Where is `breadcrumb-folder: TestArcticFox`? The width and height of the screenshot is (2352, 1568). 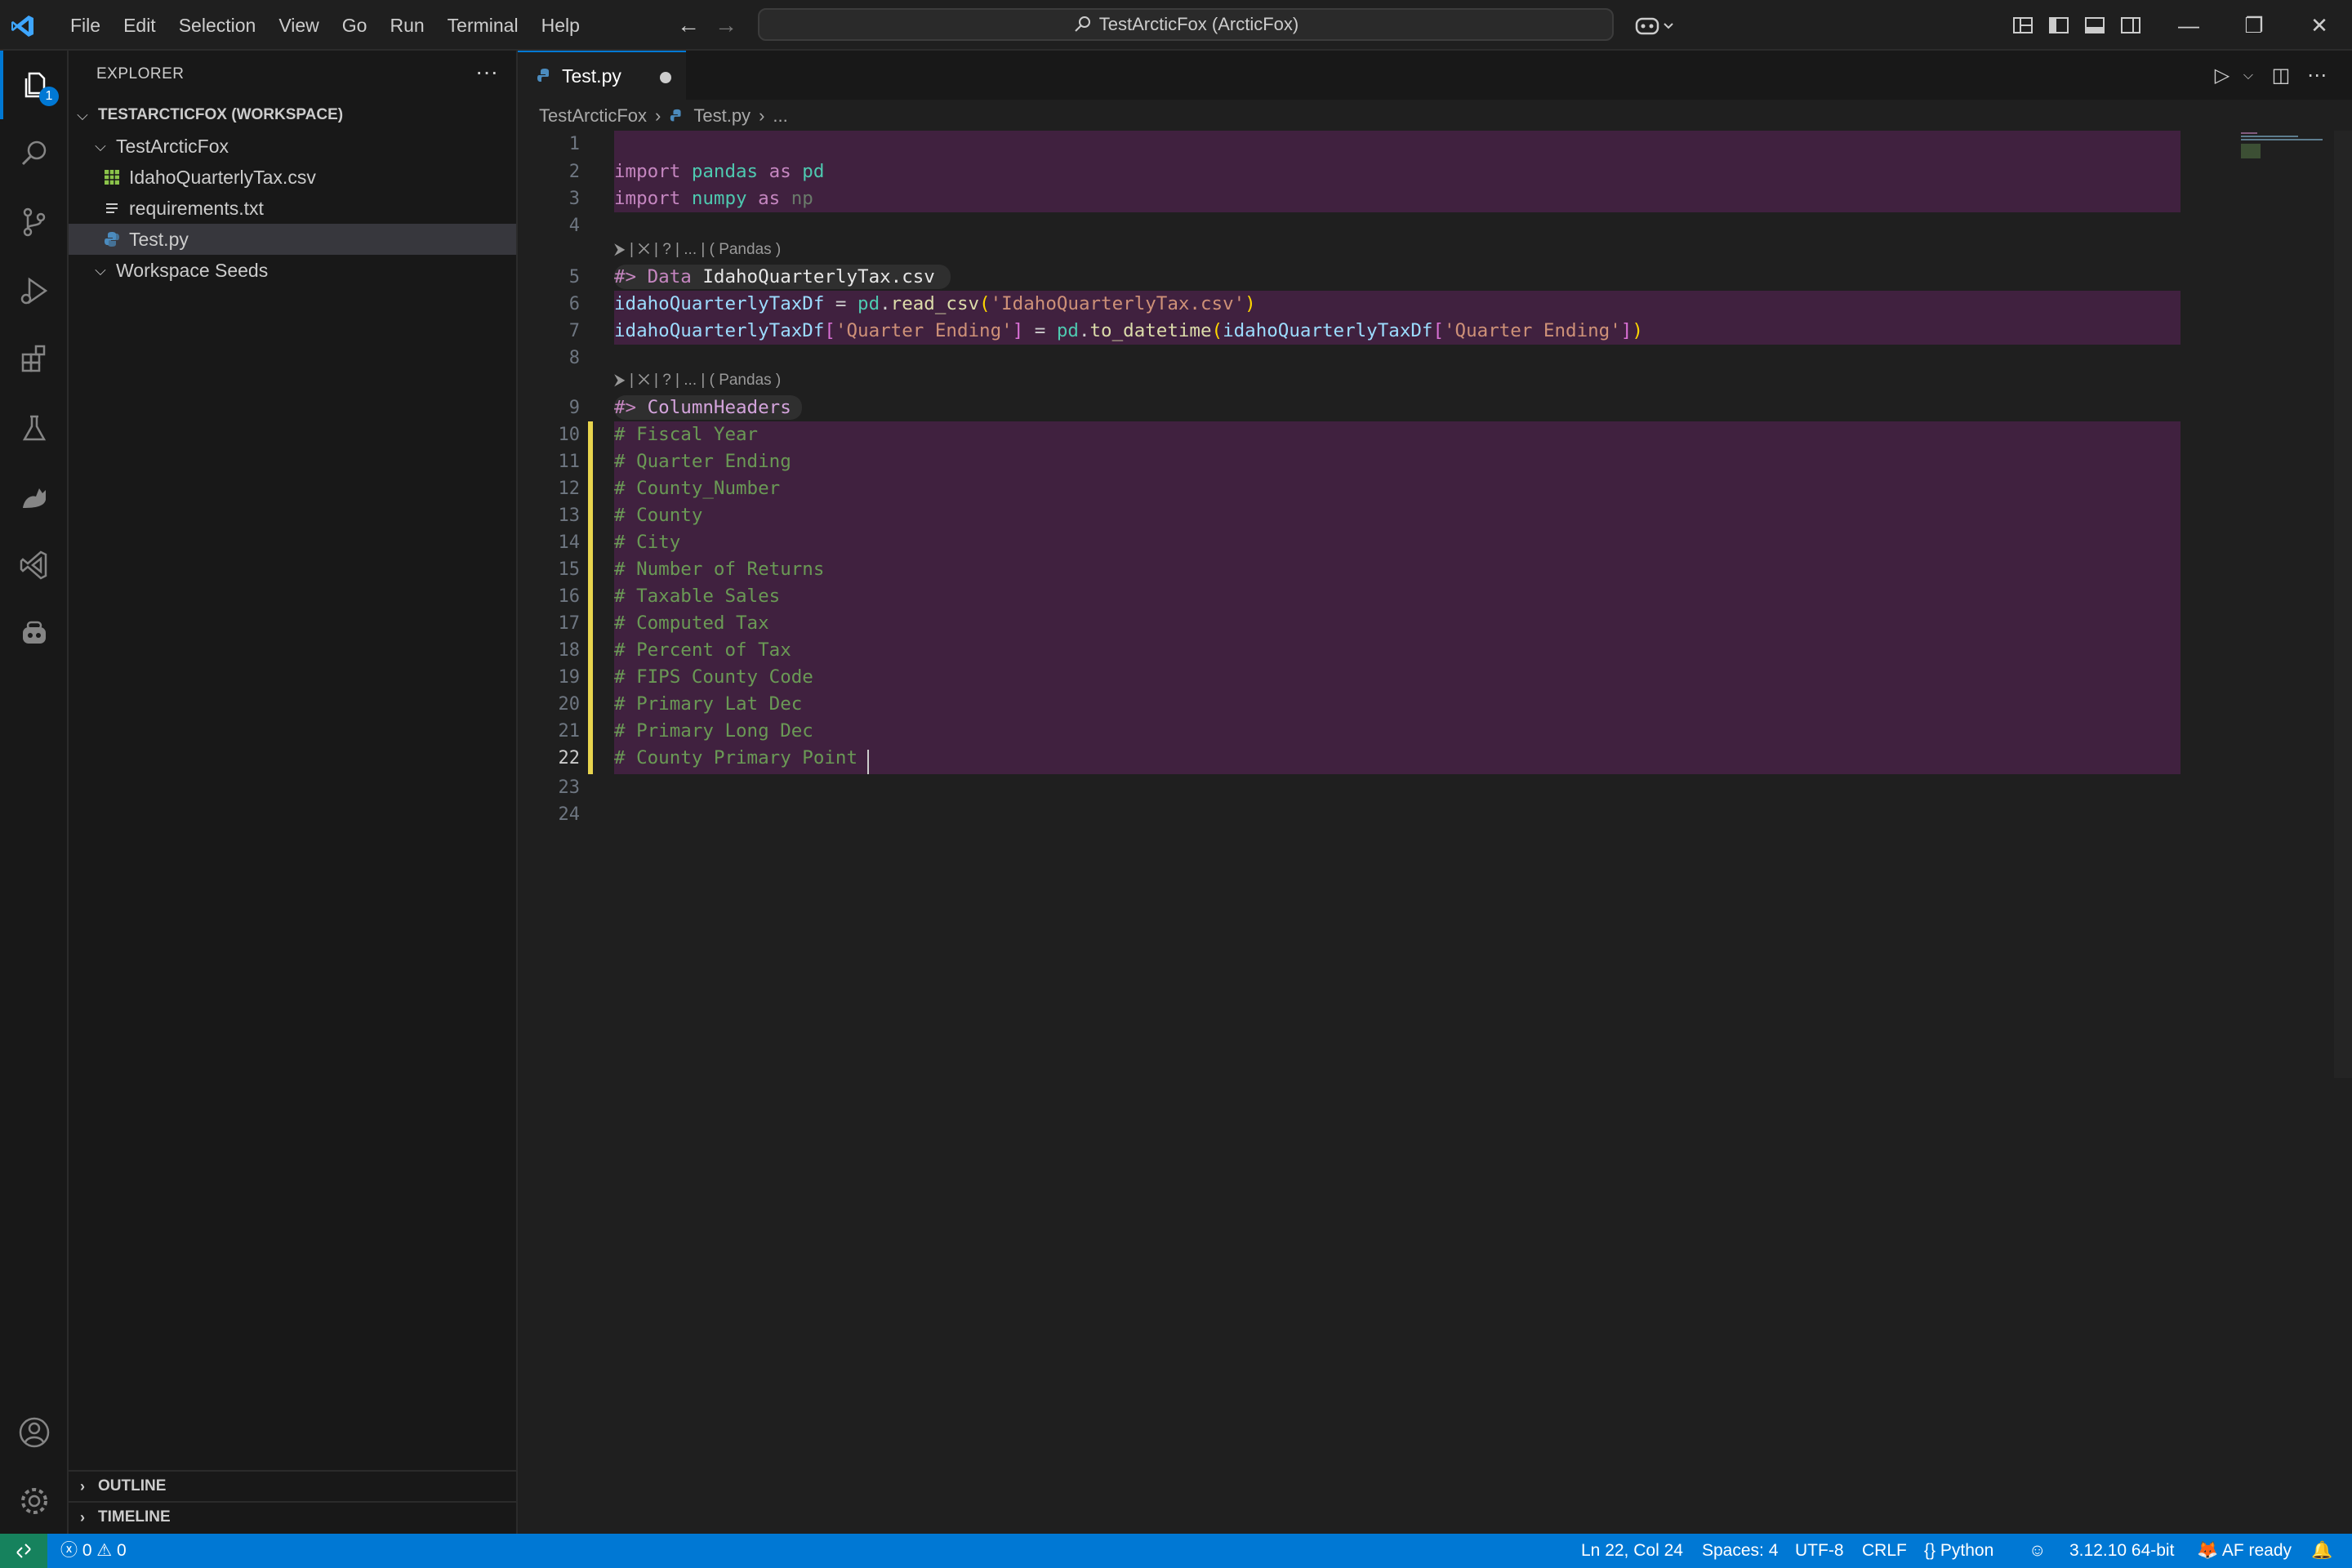 breadcrumb-folder: TestArcticFox is located at coordinates (593, 116).